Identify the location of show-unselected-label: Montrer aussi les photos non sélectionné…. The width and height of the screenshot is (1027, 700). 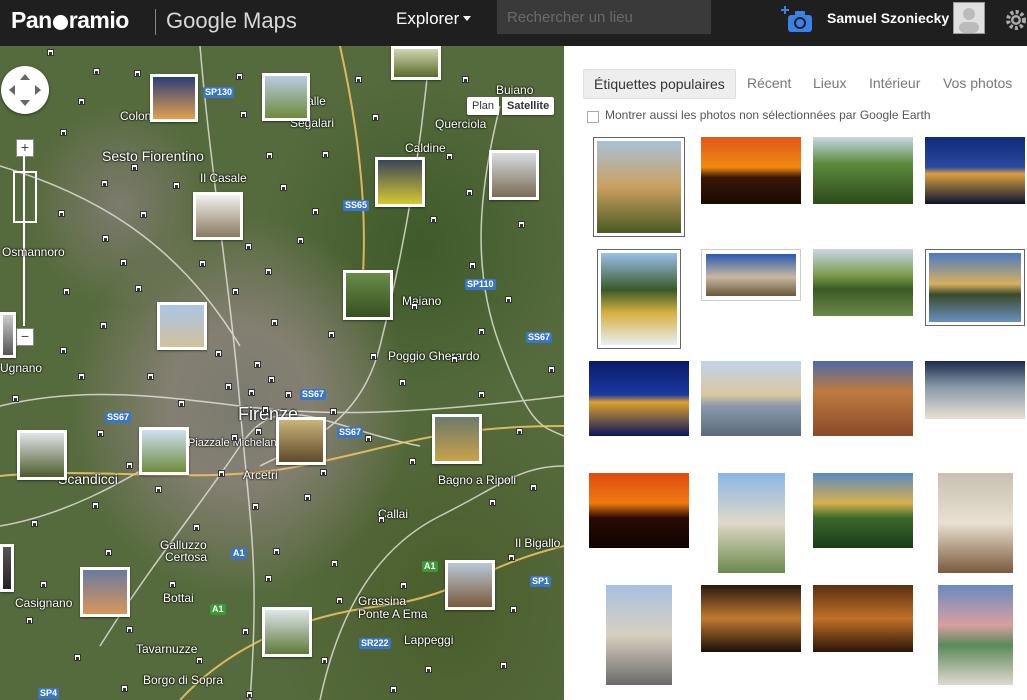
(768, 115).